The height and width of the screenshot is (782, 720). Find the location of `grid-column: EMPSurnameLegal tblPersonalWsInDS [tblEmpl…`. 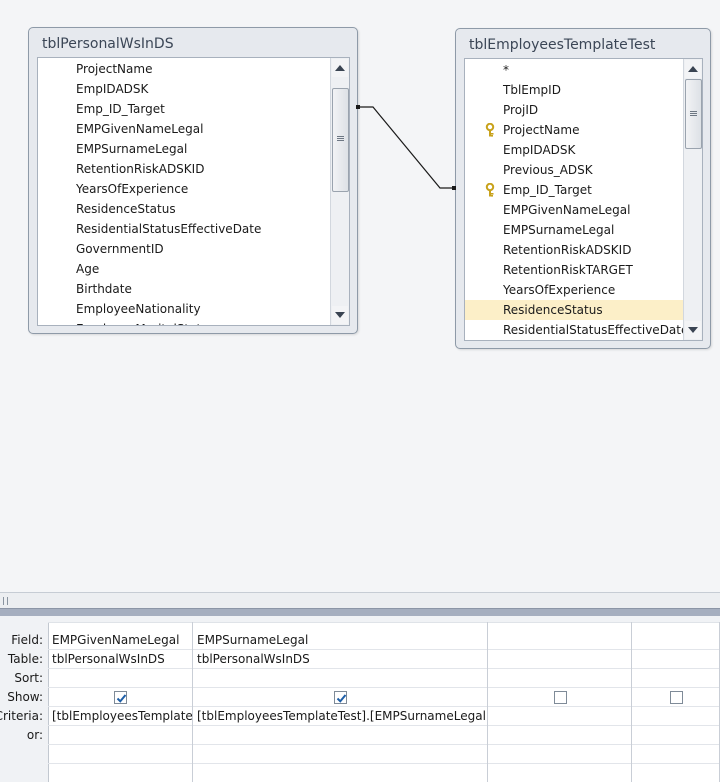

grid-column: EMPSurnameLegal tblPersonalWsInDS [tblEmpl… is located at coordinates (340, 702).